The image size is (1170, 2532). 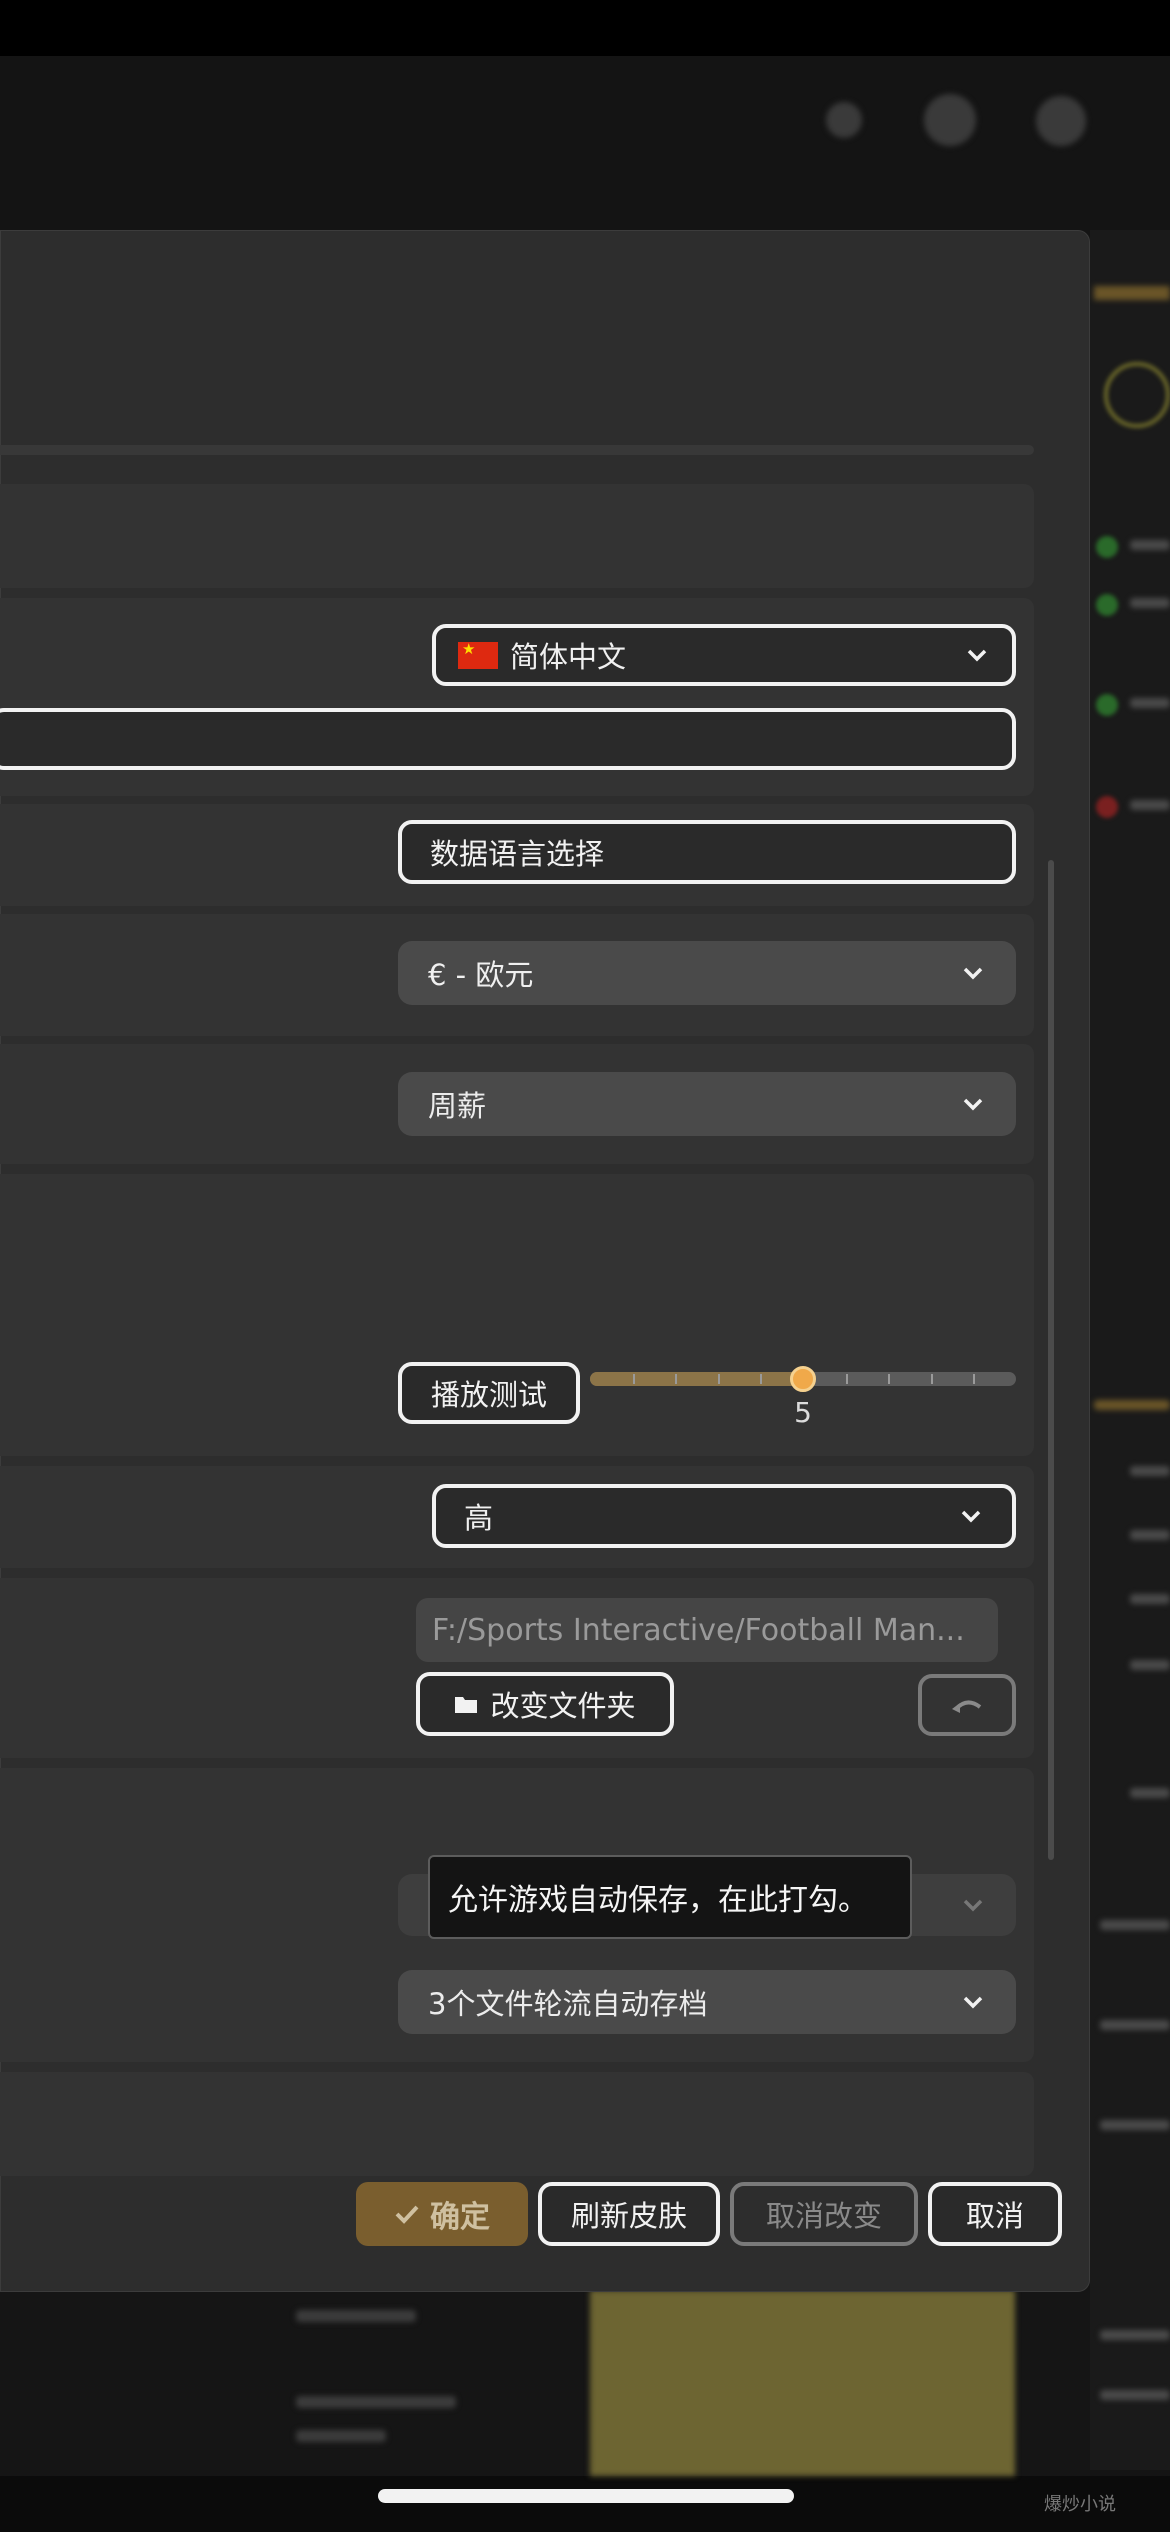 I want to click on wage-select: 周薪, so click(x=707, y=1104).